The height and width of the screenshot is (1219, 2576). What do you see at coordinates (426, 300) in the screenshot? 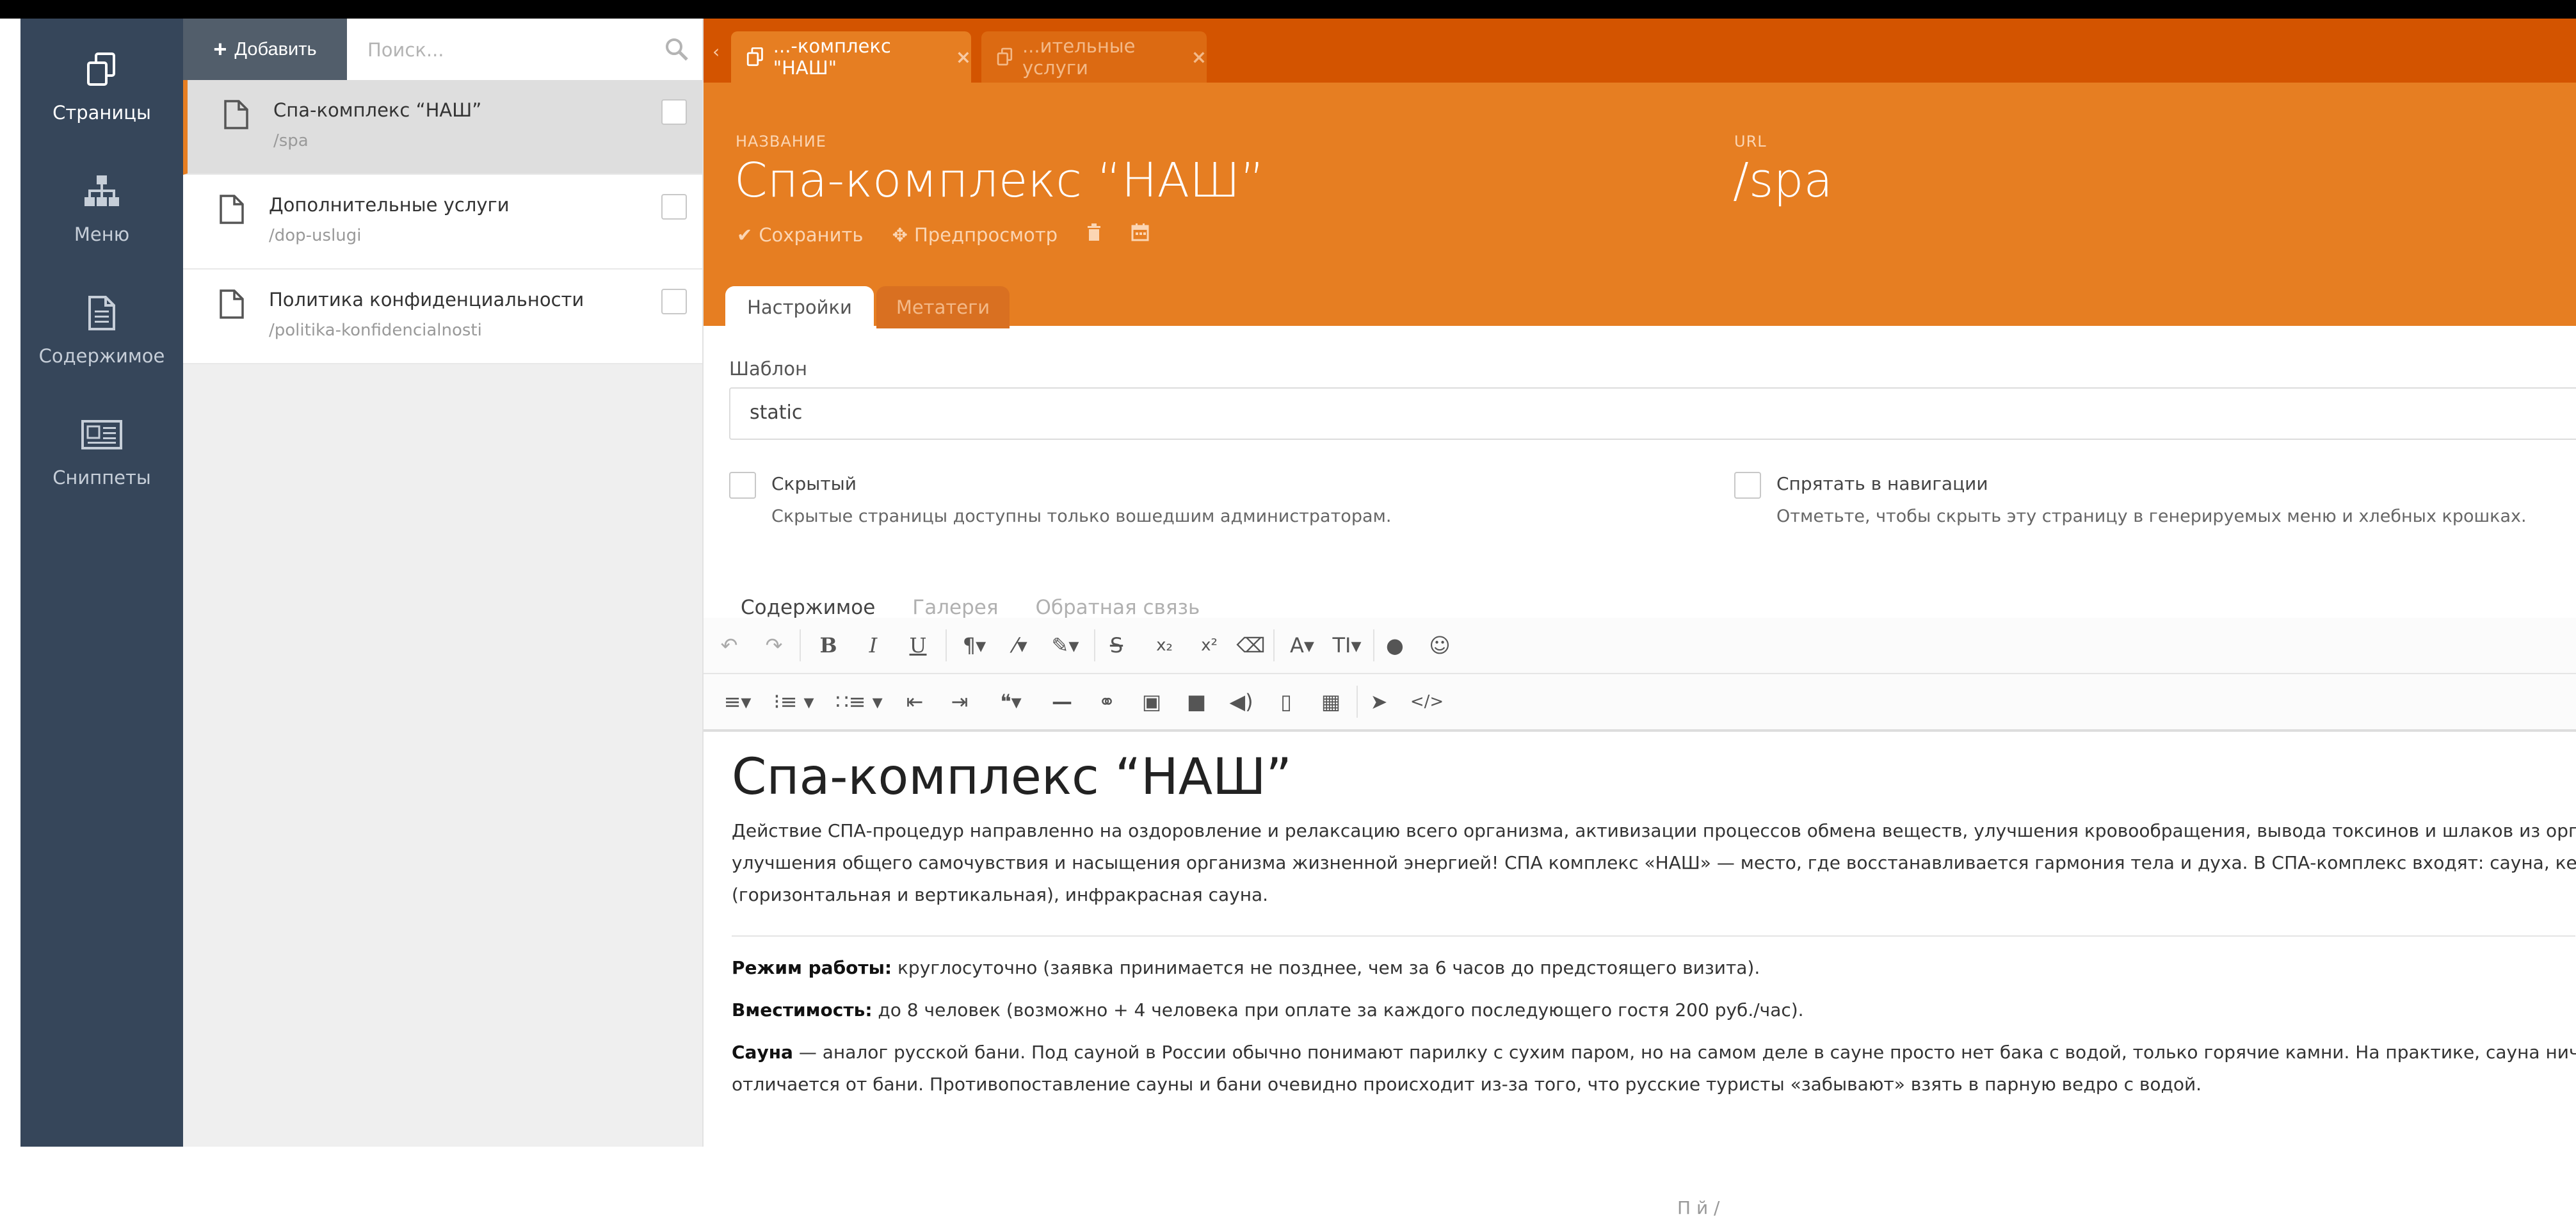
I see `page-title: Политика конфиденциальности` at bounding box center [426, 300].